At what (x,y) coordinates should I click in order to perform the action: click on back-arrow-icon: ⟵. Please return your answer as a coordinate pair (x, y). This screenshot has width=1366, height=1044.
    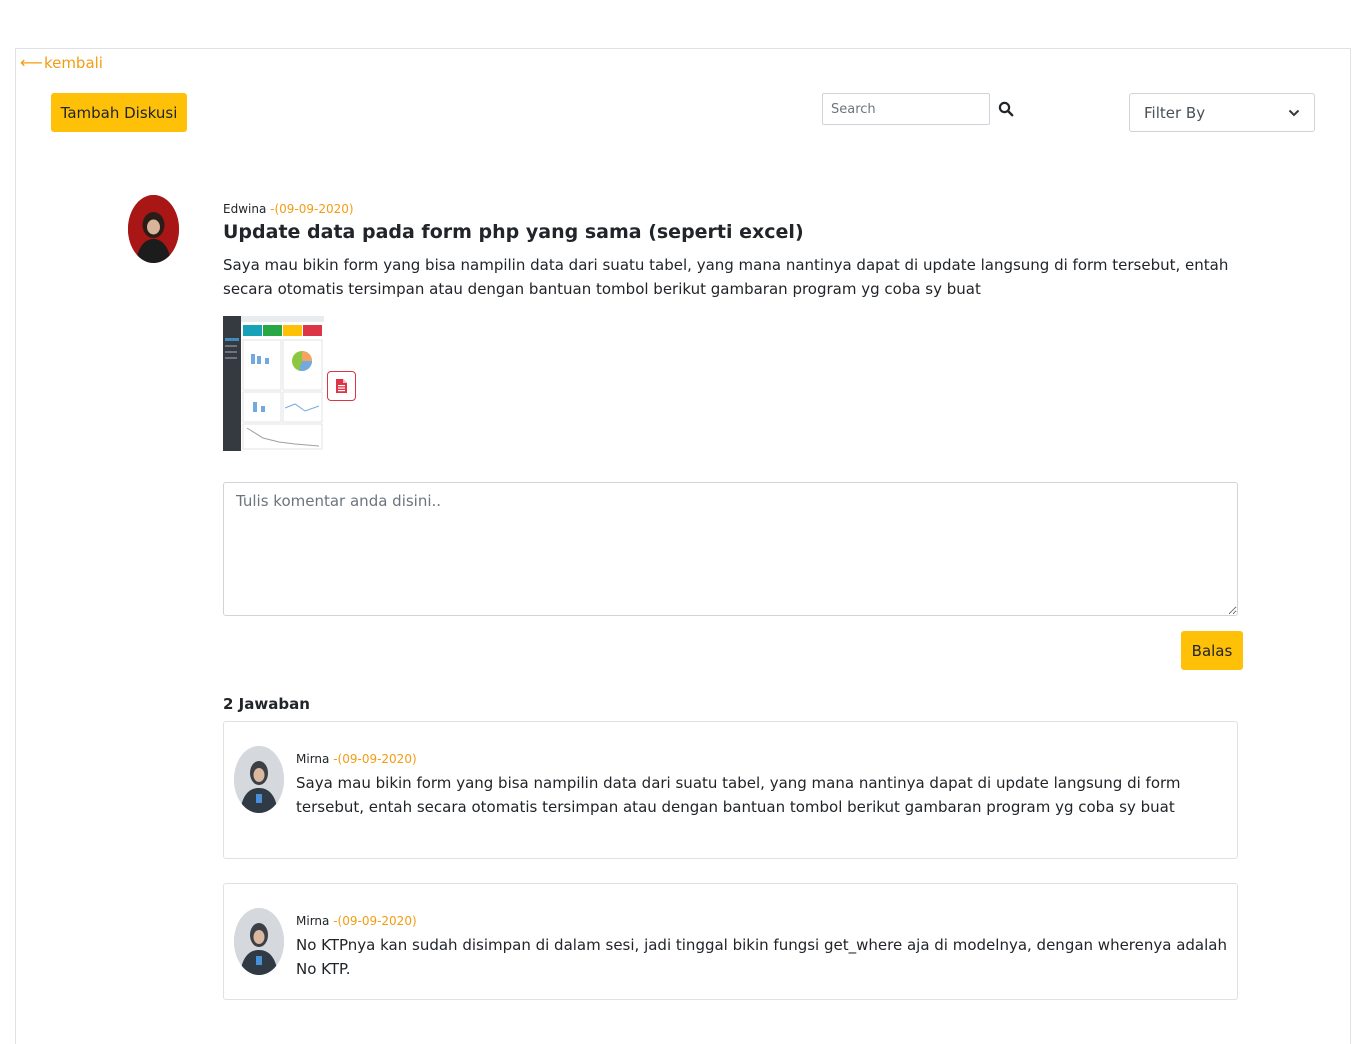
    Looking at the image, I should click on (31, 62).